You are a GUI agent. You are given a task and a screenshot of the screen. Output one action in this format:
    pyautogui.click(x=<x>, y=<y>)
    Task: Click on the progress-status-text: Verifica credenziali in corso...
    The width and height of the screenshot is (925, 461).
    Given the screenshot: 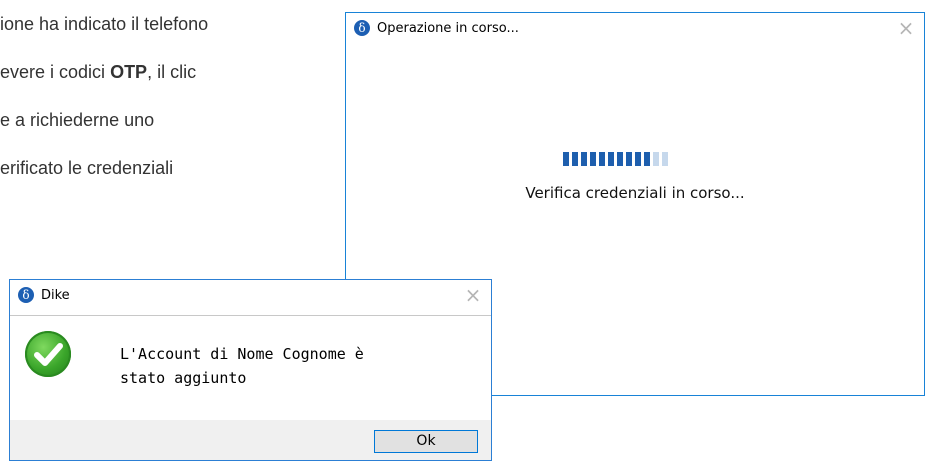 What is the action you would take?
    pyautogui.click(x=635, y=193)
    